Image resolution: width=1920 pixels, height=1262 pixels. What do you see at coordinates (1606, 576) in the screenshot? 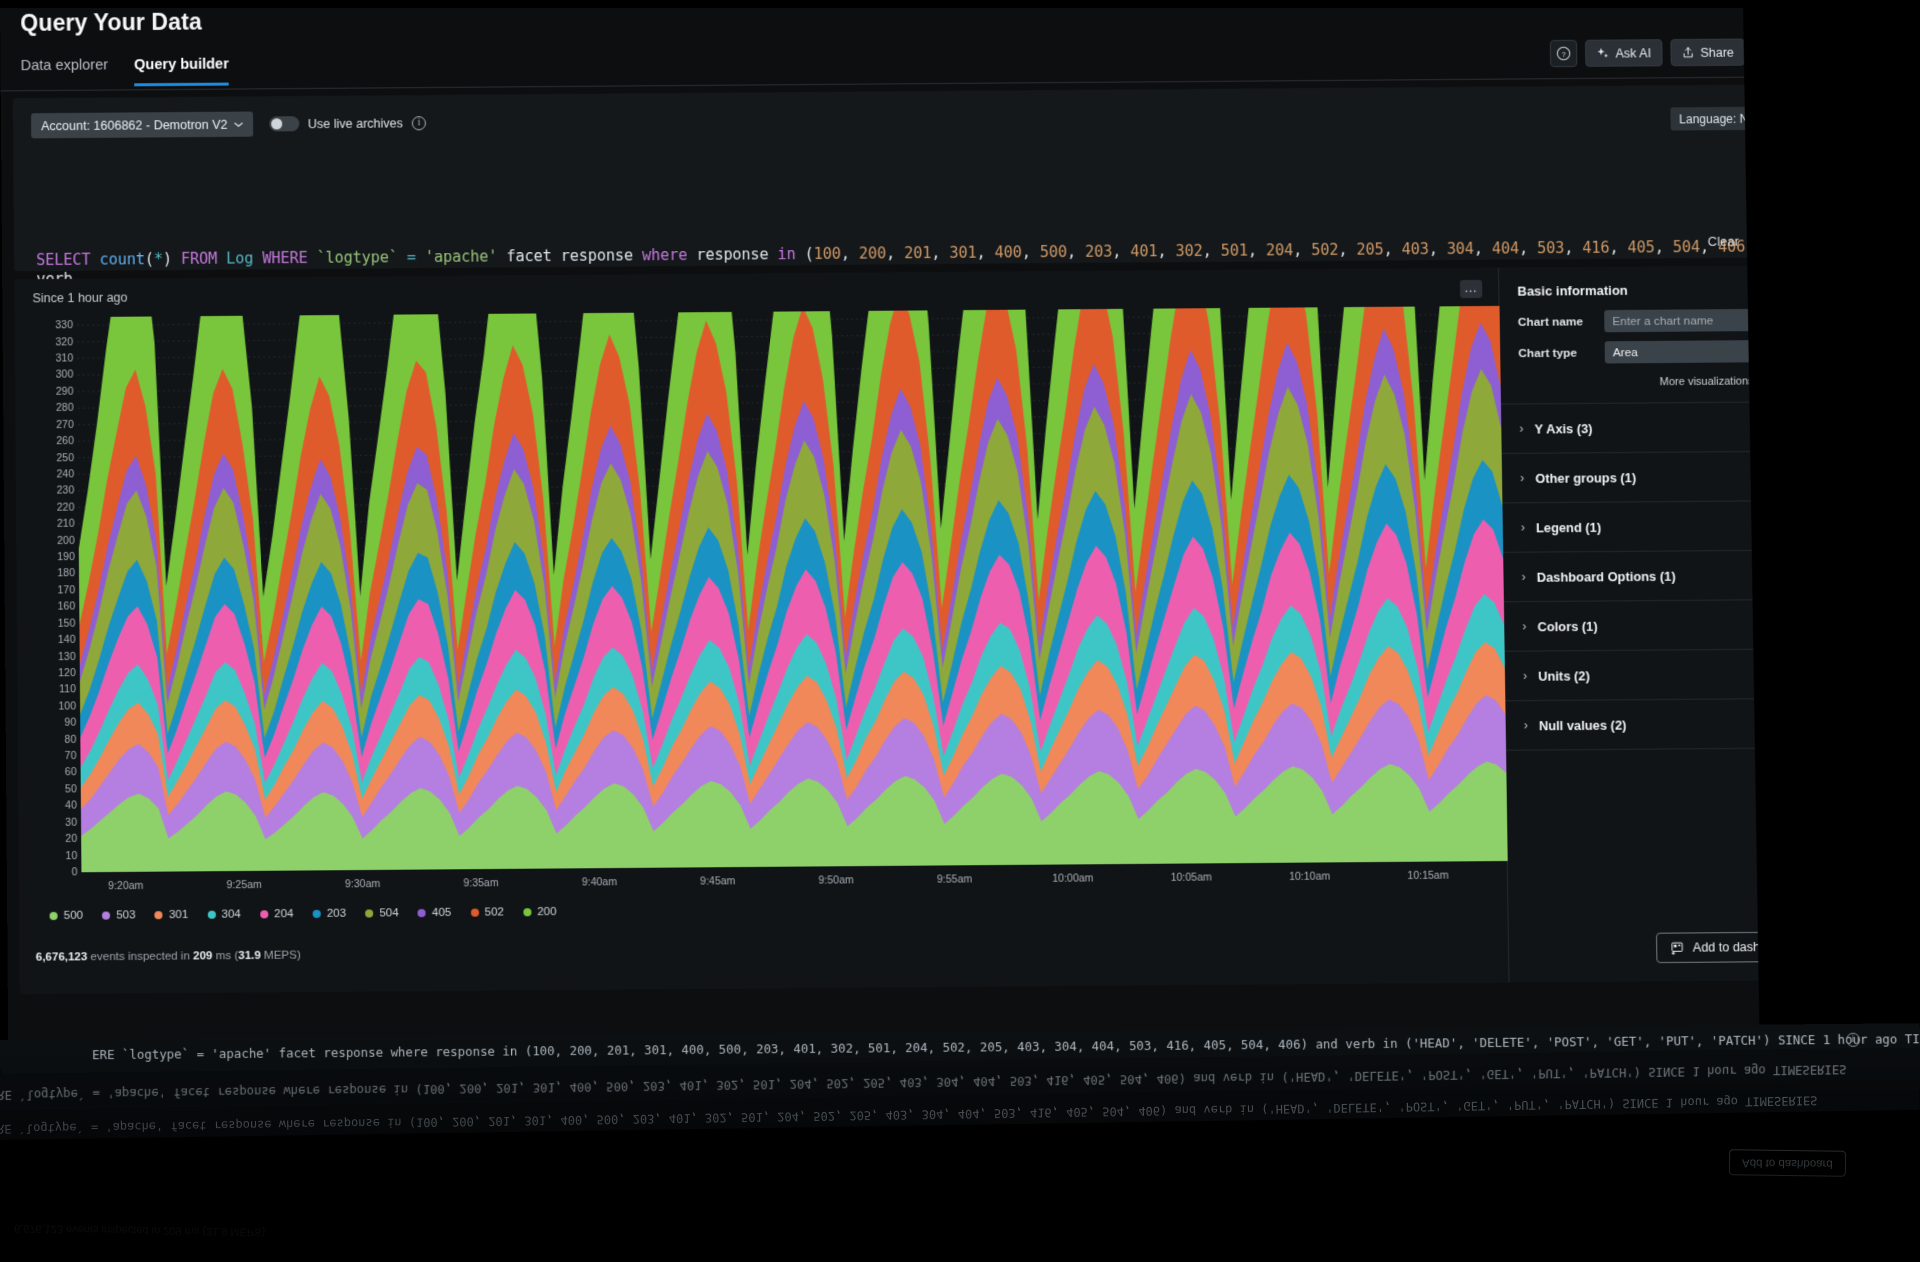
I see `accordion-item-label: Dashboard Options (1)` at bounding box center [1606, 576].